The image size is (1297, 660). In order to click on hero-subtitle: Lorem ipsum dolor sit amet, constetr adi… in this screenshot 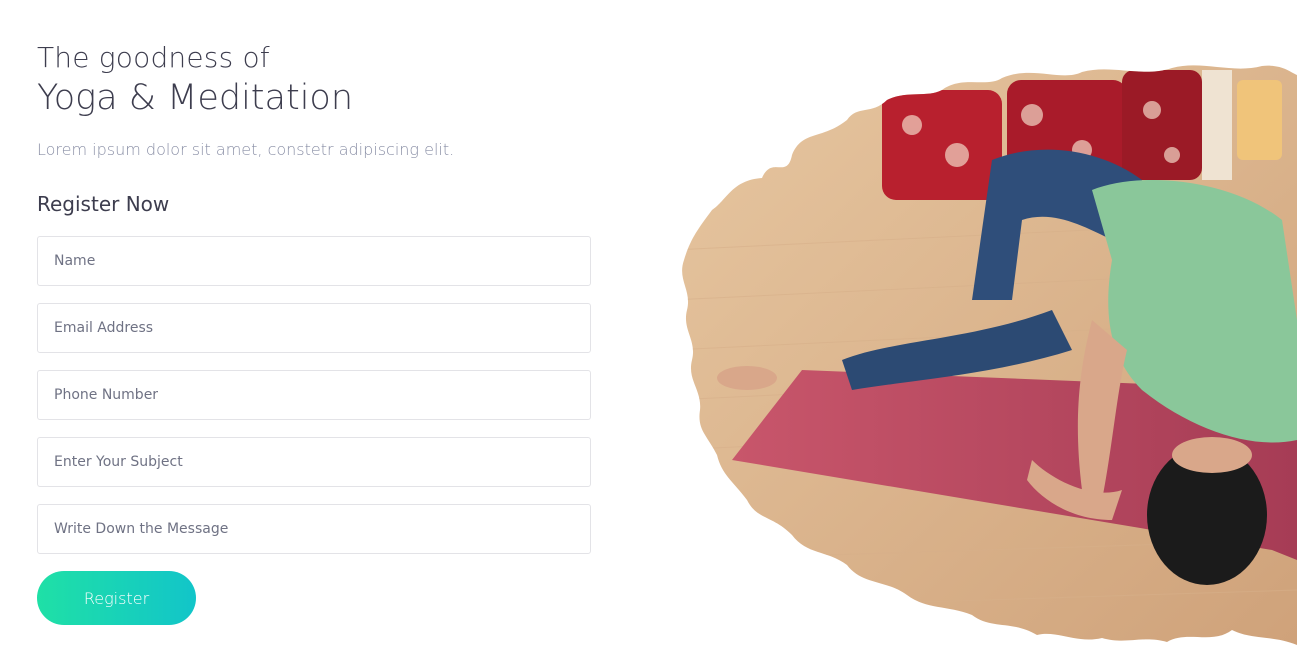, I will do `click(246, 149)`.